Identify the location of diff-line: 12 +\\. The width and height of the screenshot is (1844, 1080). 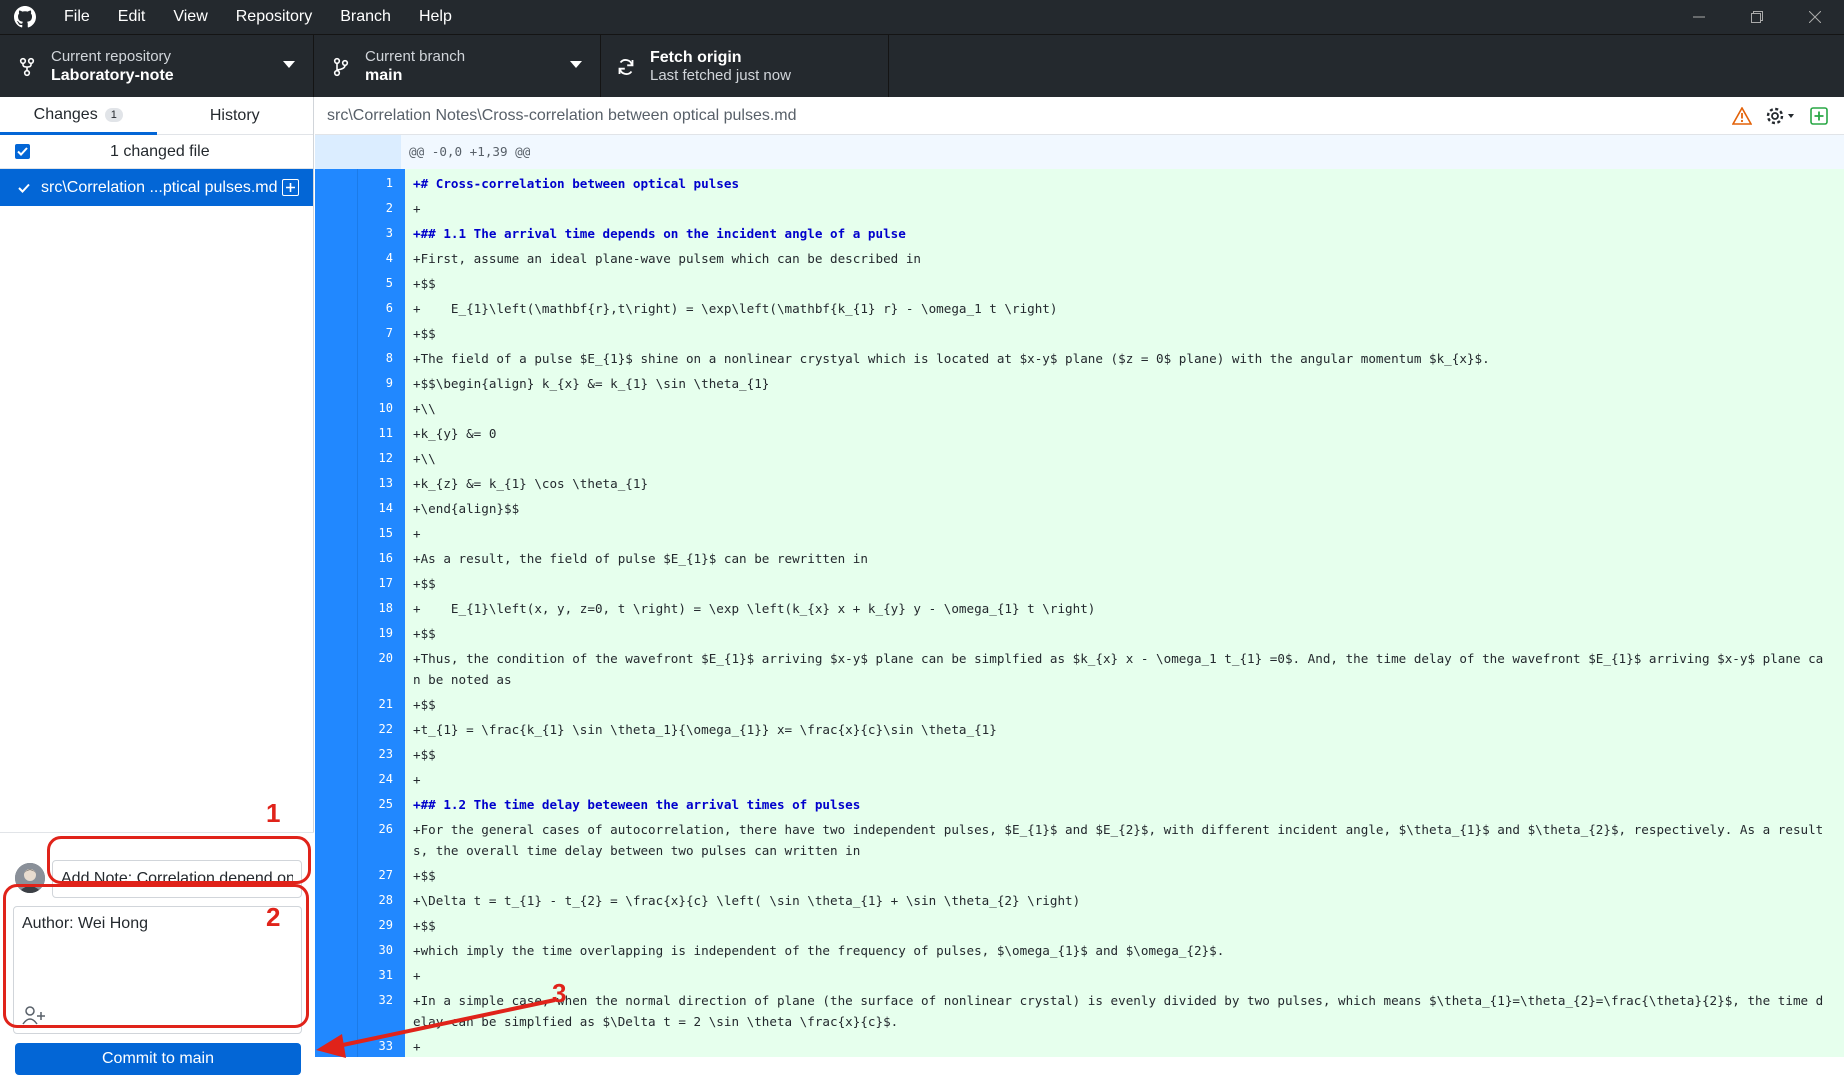
(1079, 456).